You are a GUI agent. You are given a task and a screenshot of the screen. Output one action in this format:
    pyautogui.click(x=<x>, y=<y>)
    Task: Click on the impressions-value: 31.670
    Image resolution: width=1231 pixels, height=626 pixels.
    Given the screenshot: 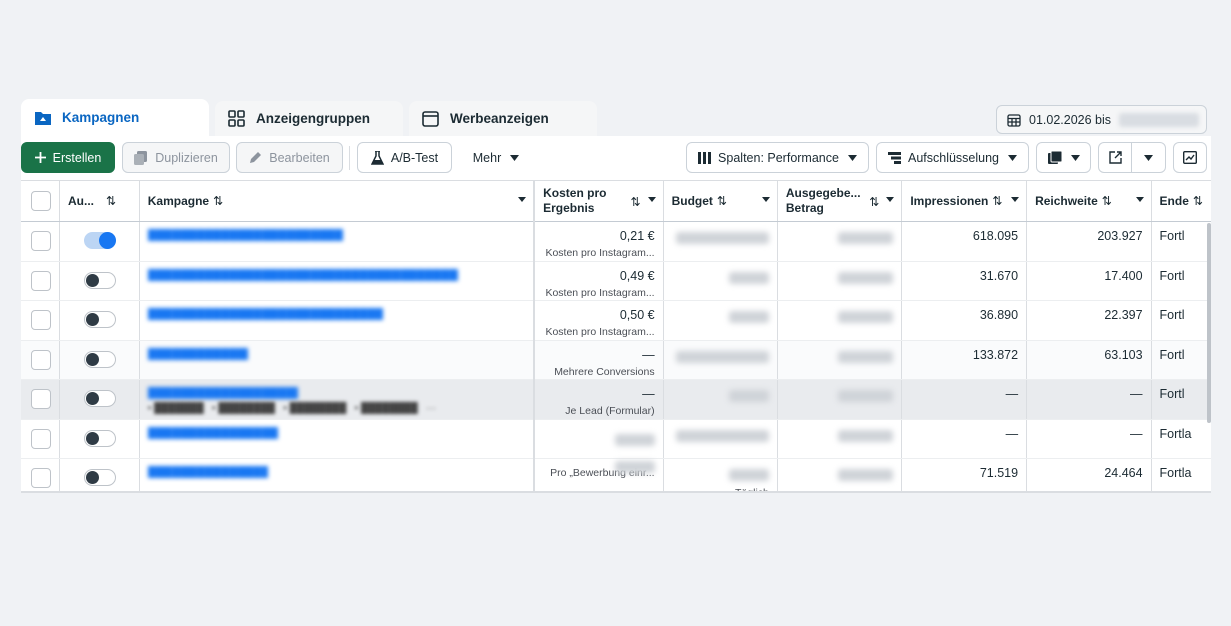 What is the action you would take?
    pyautogui.click(x=964, y=281)
    